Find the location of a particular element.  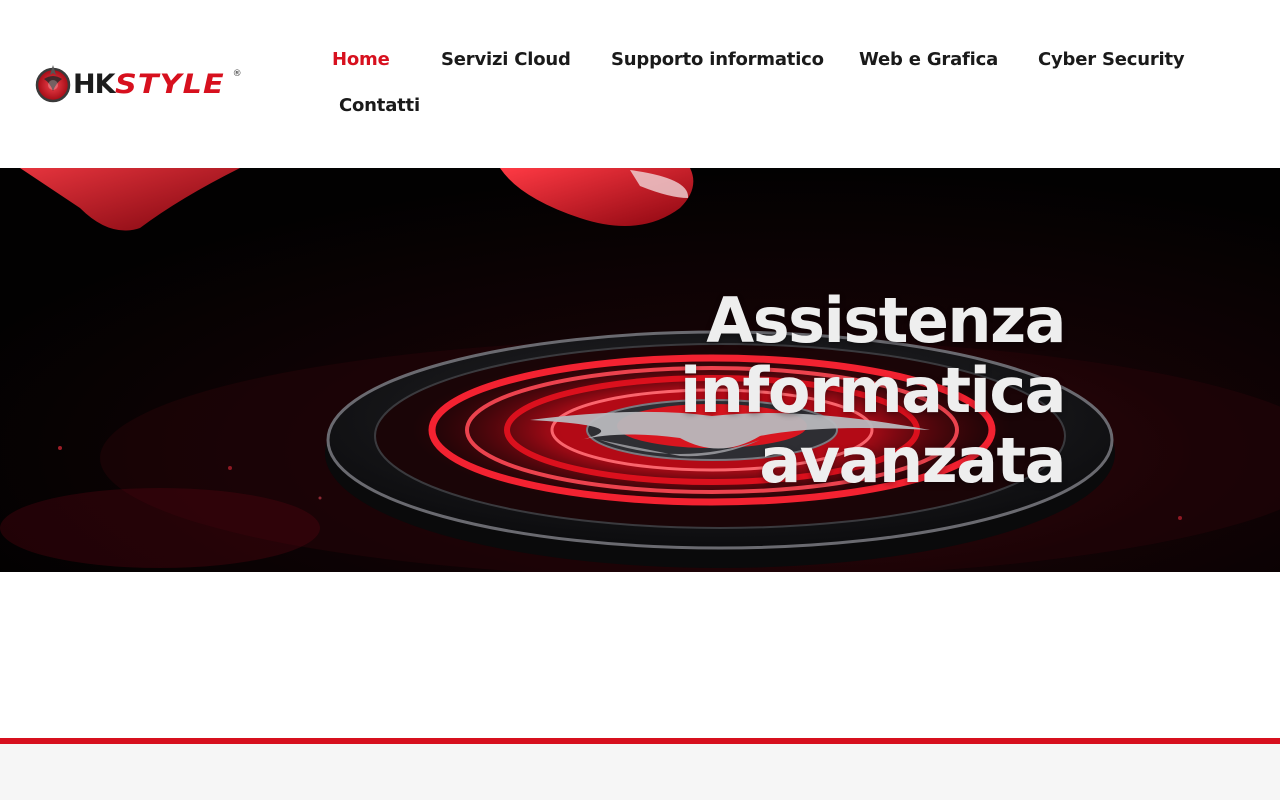

logo-text-style: STYLE is located at coordinates (169, 84).